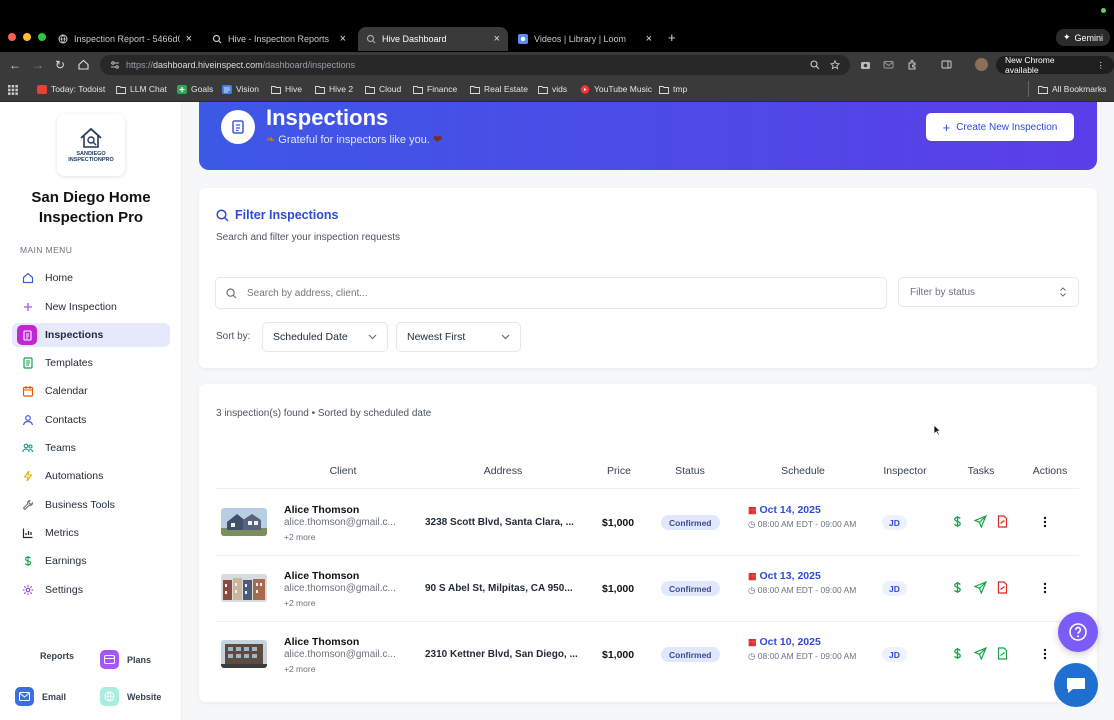  Describe the element at coordinates (91, 590) in the screenshot. I see `sidebar-item-settings: Settings` at that location.